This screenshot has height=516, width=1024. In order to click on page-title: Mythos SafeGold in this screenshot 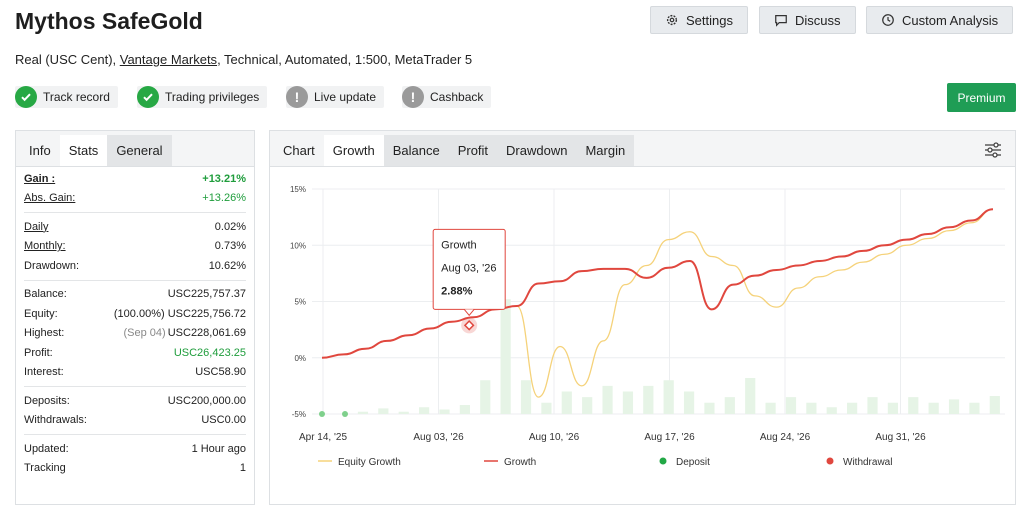, I will do `click(109, 21)`.